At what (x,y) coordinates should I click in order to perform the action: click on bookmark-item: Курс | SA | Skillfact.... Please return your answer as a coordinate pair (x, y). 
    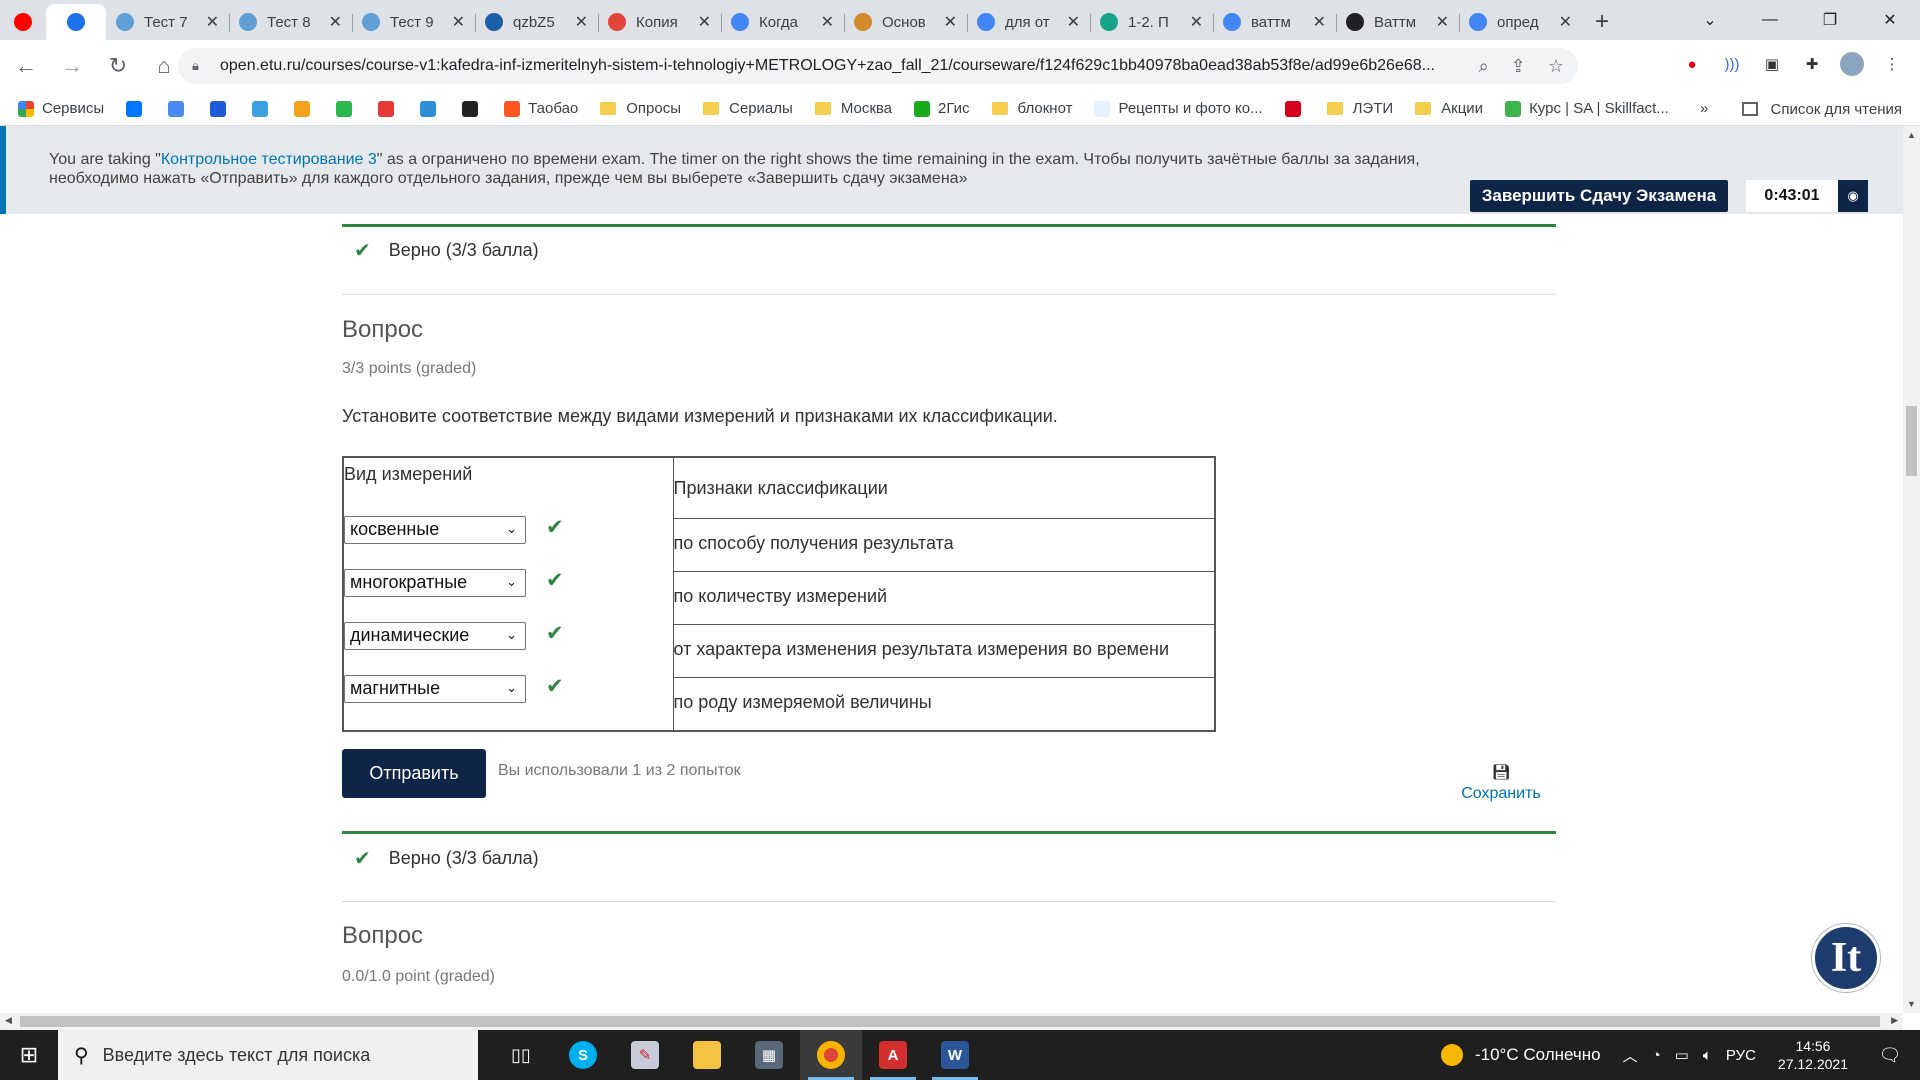
    Looking at the image, I should click on (1587, 108).